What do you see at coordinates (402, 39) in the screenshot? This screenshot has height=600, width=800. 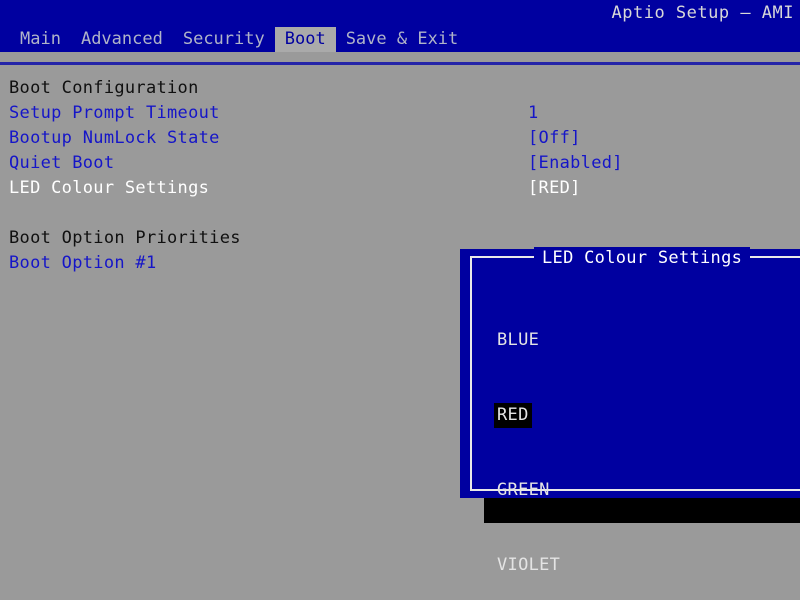 I see `tab-save-and-exit: Save & Exit` at bounding box center [402, 39].